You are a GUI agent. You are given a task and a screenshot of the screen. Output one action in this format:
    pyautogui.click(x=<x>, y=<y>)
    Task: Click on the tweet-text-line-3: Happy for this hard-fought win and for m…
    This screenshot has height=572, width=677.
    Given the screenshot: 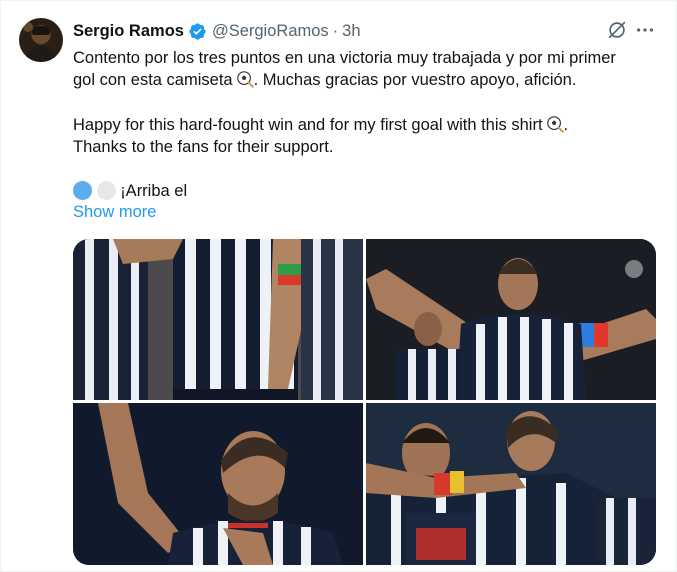 What is the action you would take?
    pyautogui.click(x=320, y=125)
    